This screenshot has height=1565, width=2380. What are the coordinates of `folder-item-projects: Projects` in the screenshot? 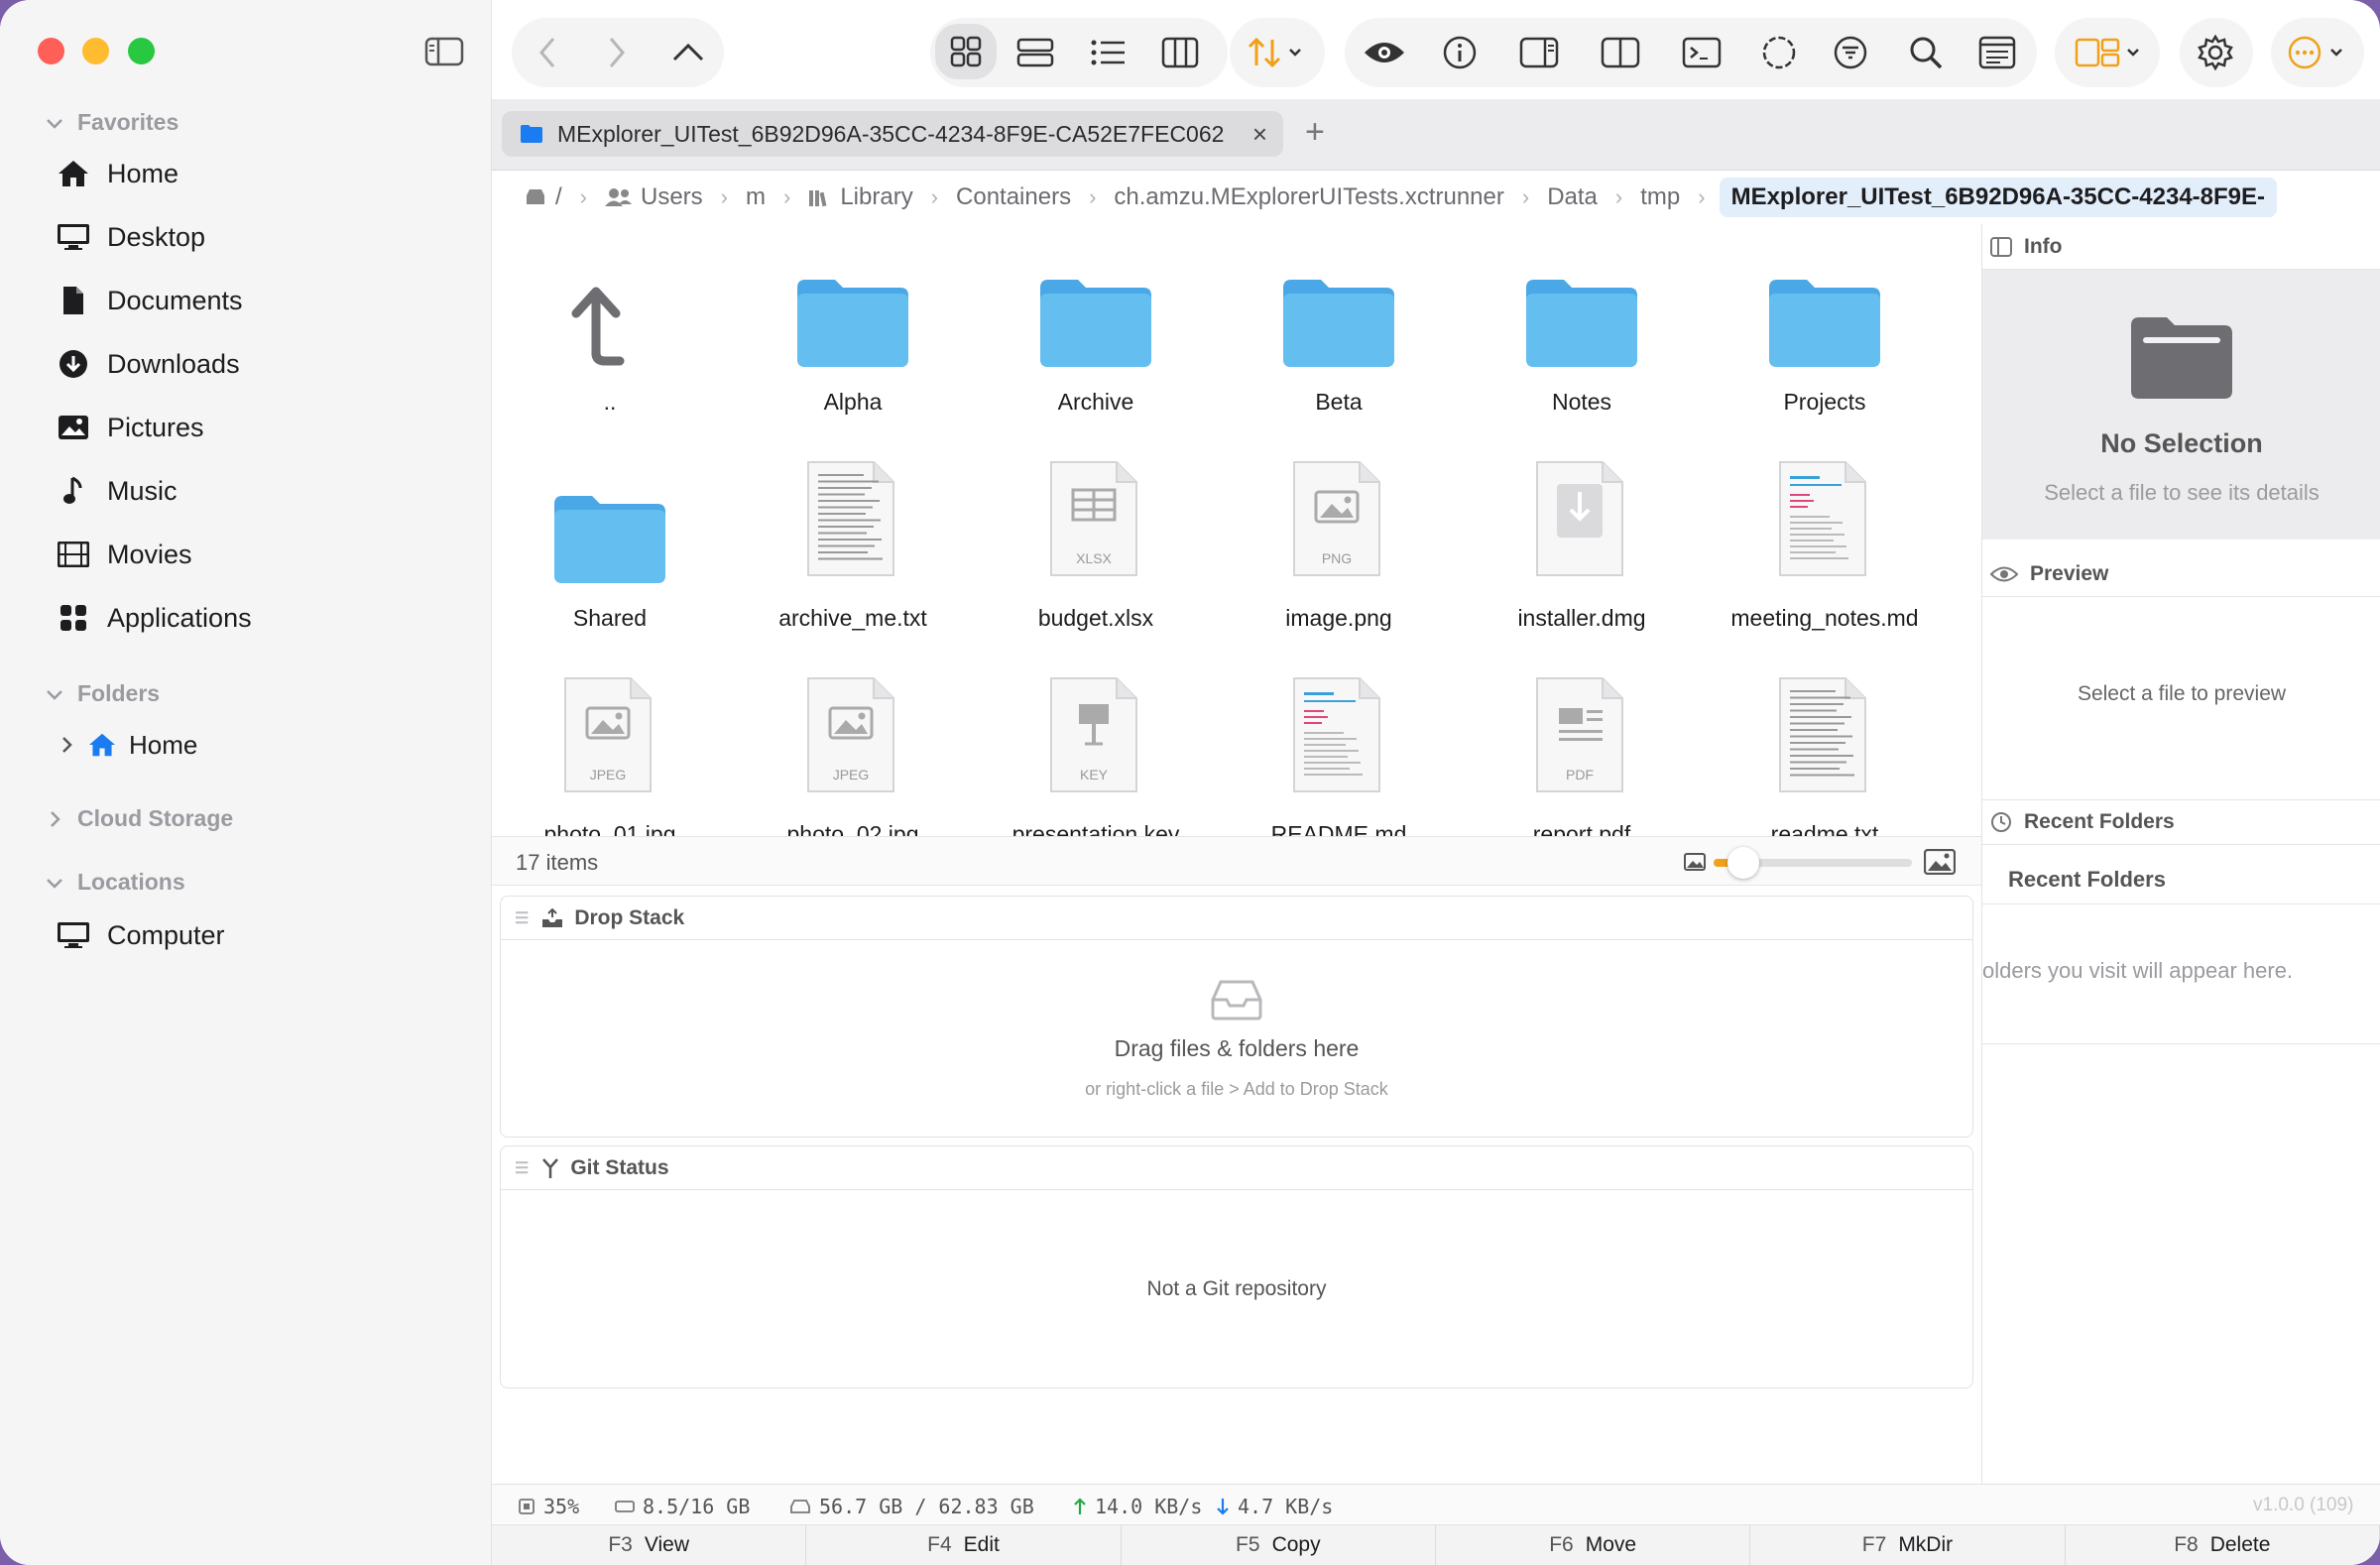 It's located at (1825, 323).